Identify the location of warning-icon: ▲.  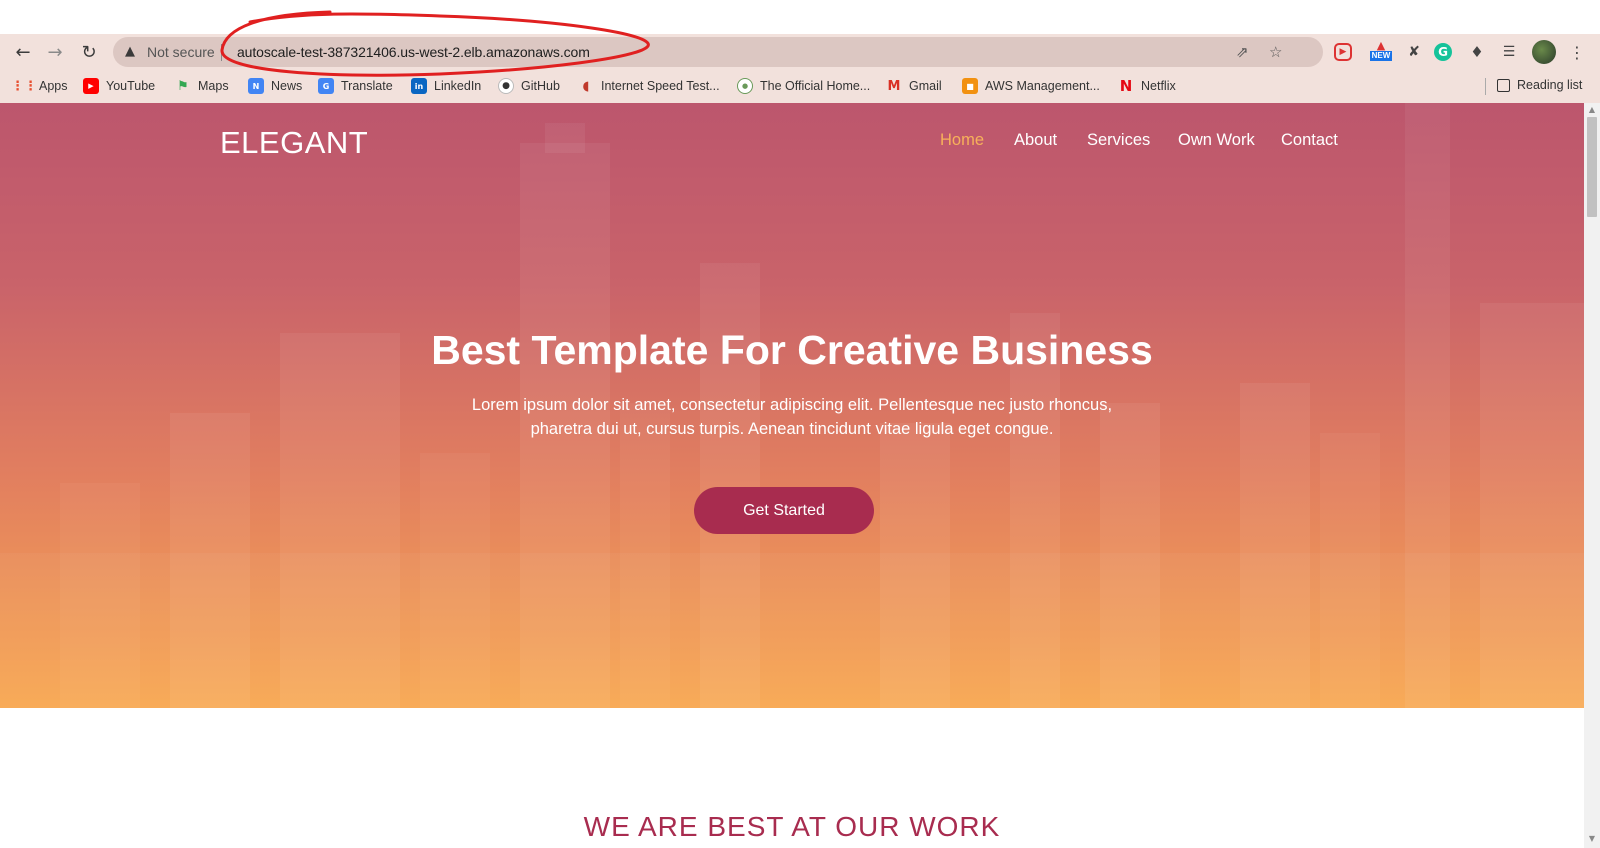
(130, 51).